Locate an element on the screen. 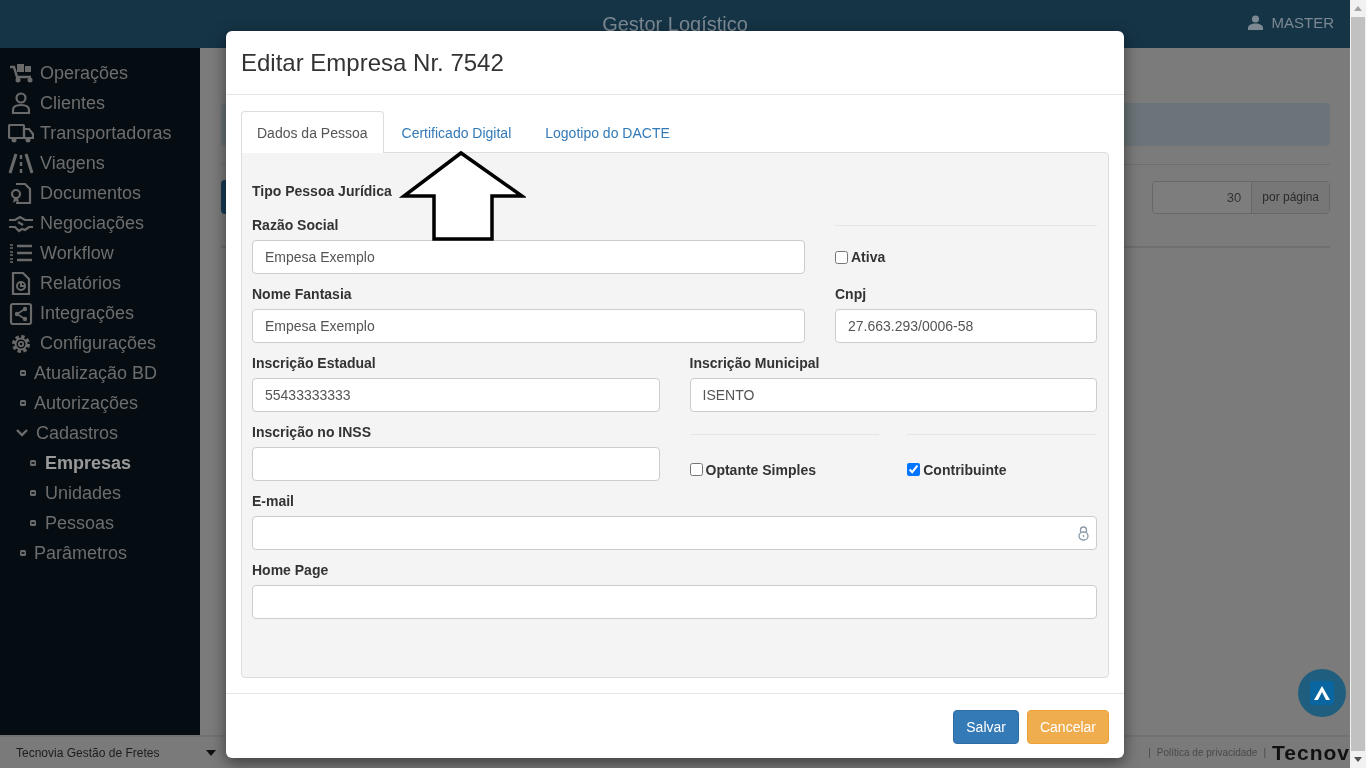 The width and height of the screenshot is (1366, 768). input-field: 27.663.293/0006-58 is located at coordinates (966, 326).